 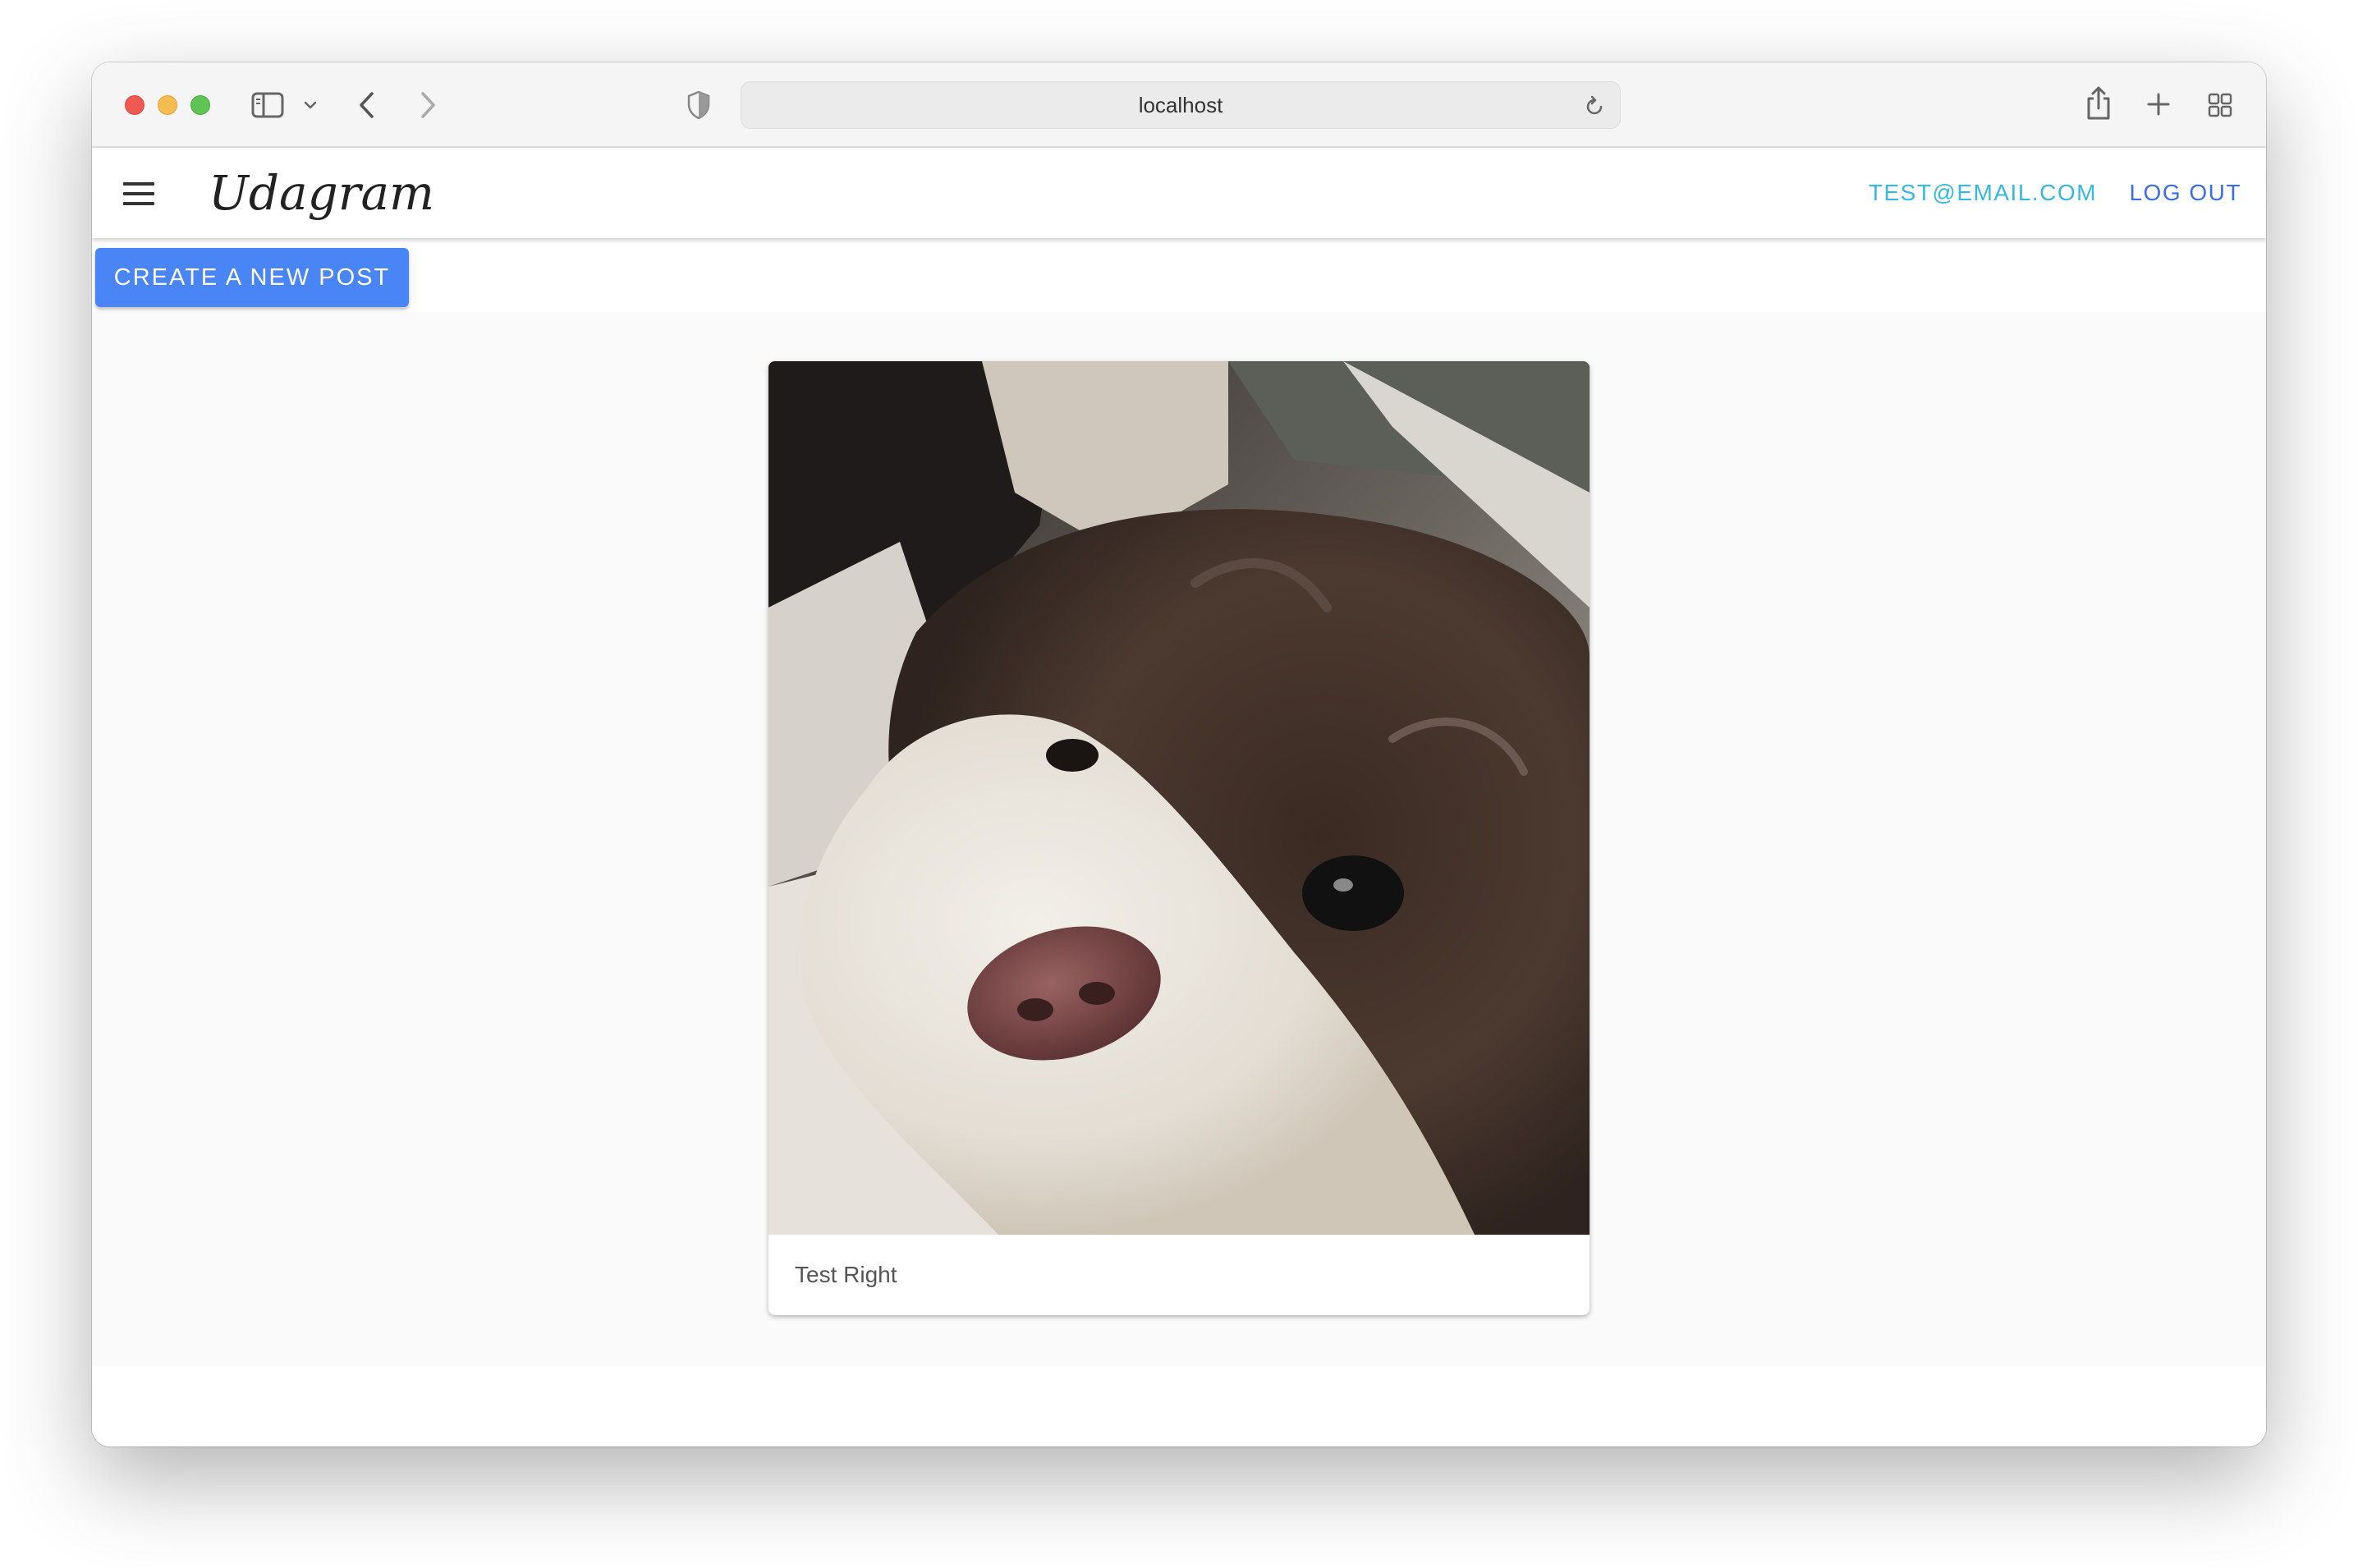 I want to click on close-window-button, so click(x=135, y=105).